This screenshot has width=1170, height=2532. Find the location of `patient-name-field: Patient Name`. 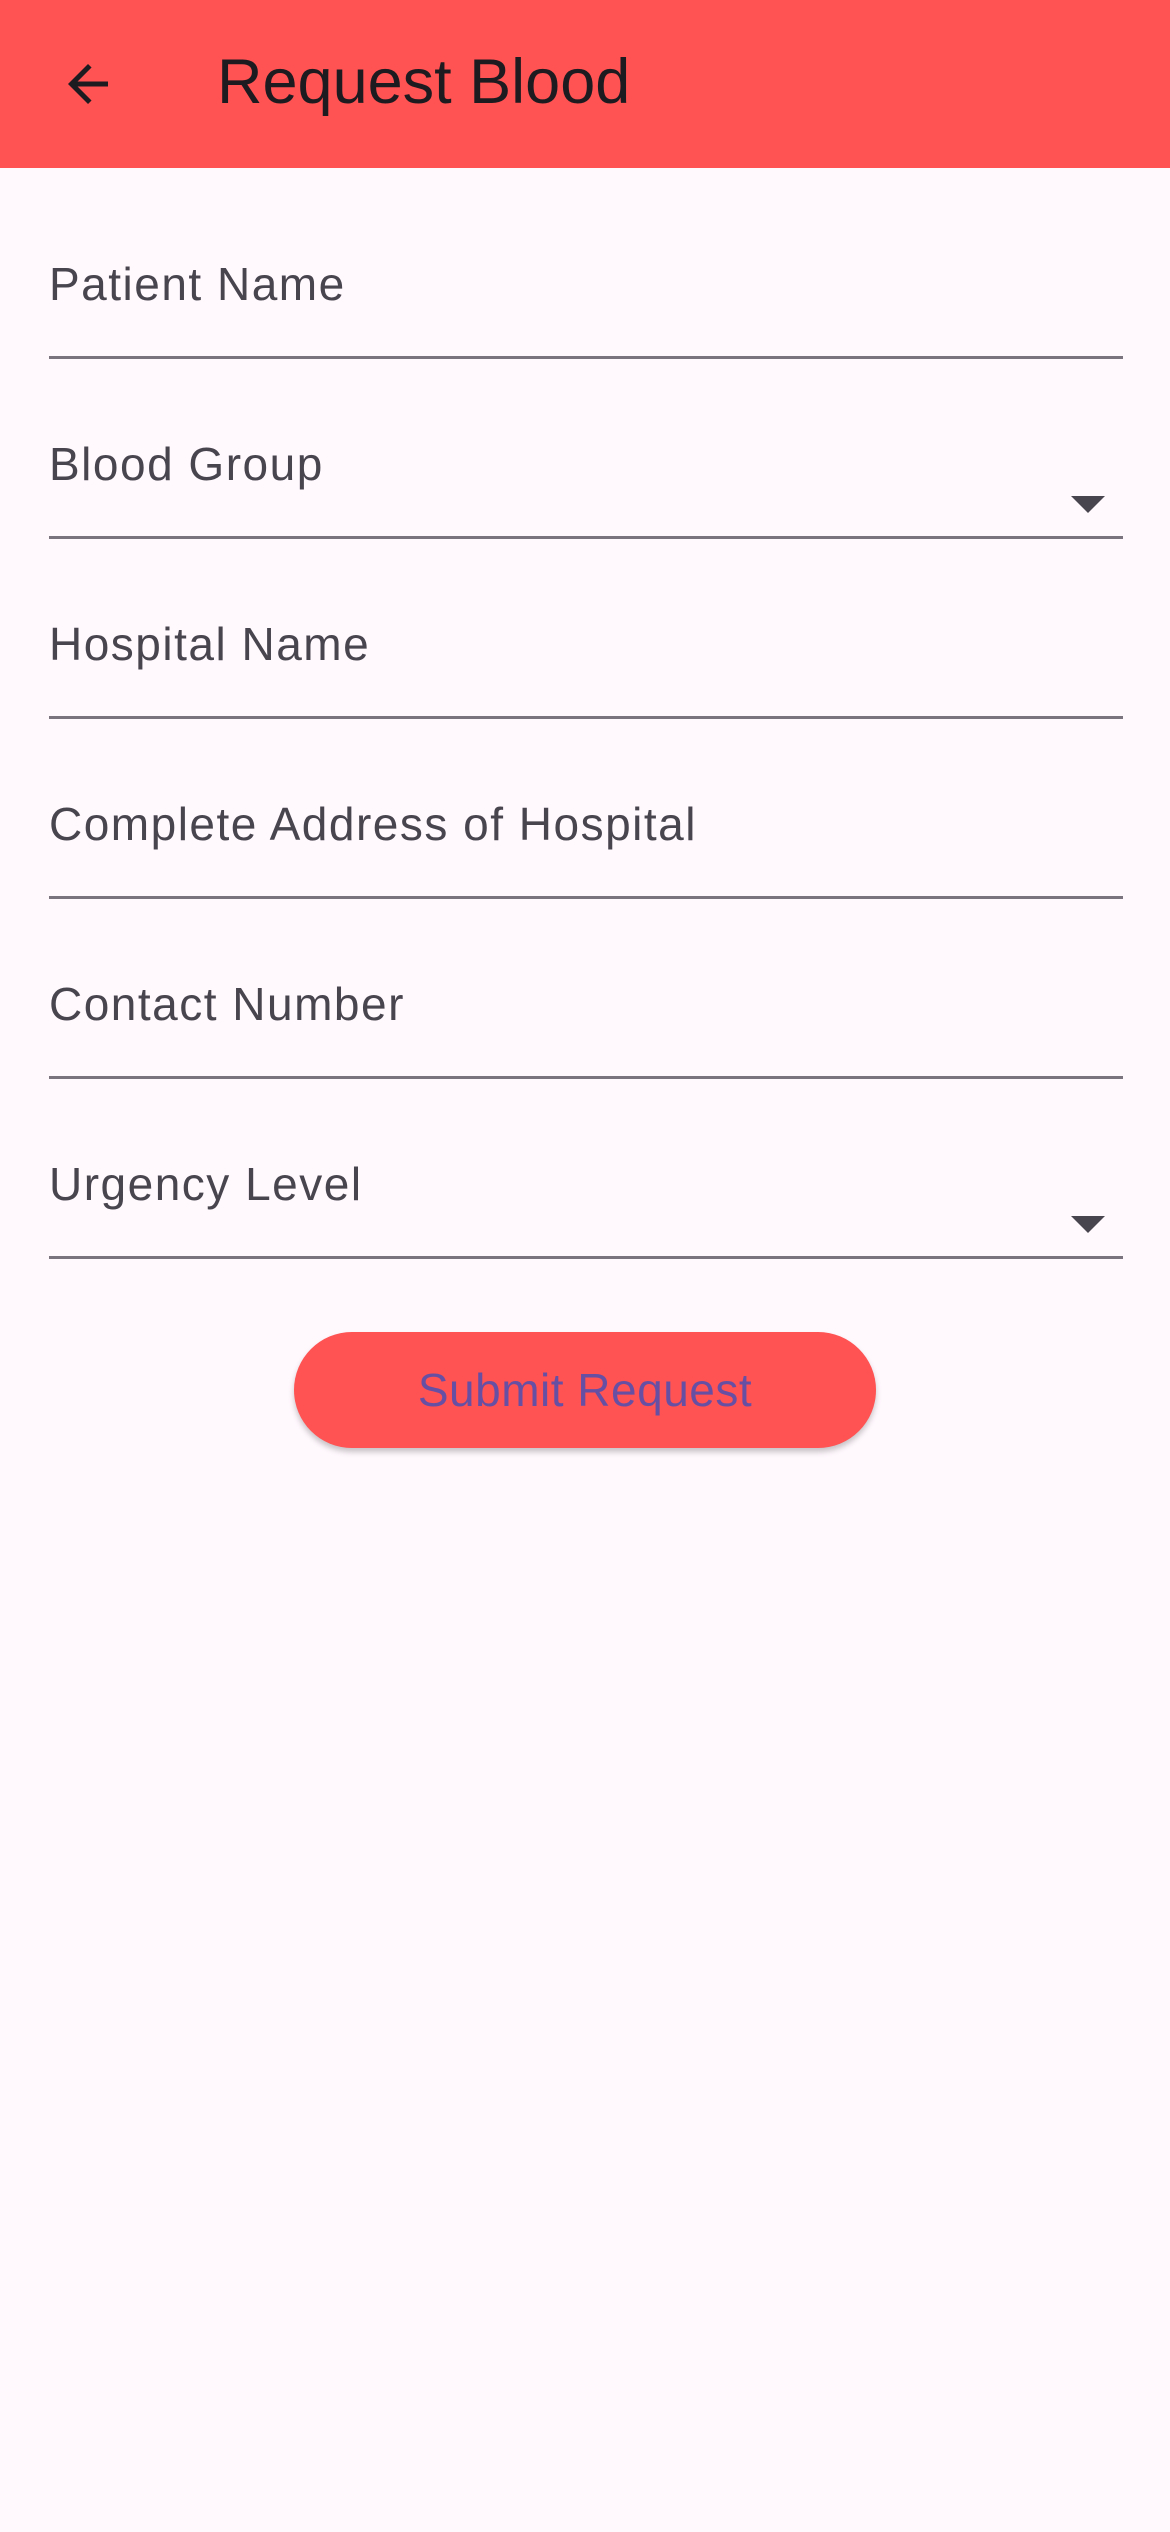

patient-name-field: Patient Name is located at coordinates (586, 263).